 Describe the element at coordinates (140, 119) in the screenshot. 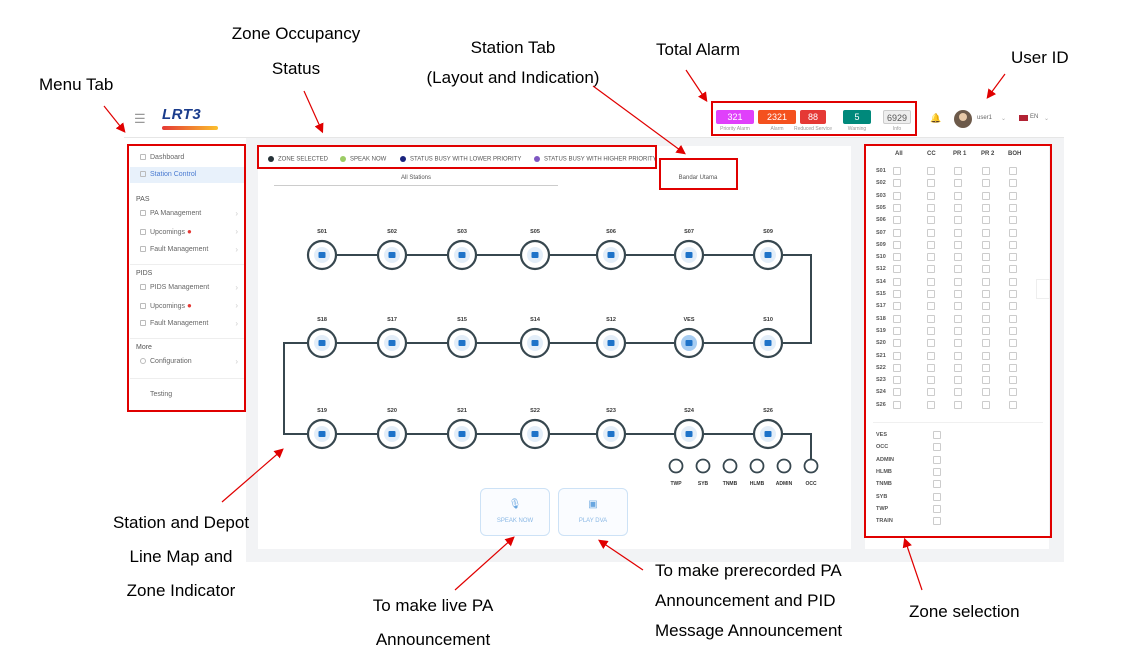

I see `hamburger-icon: ☰` at that location.